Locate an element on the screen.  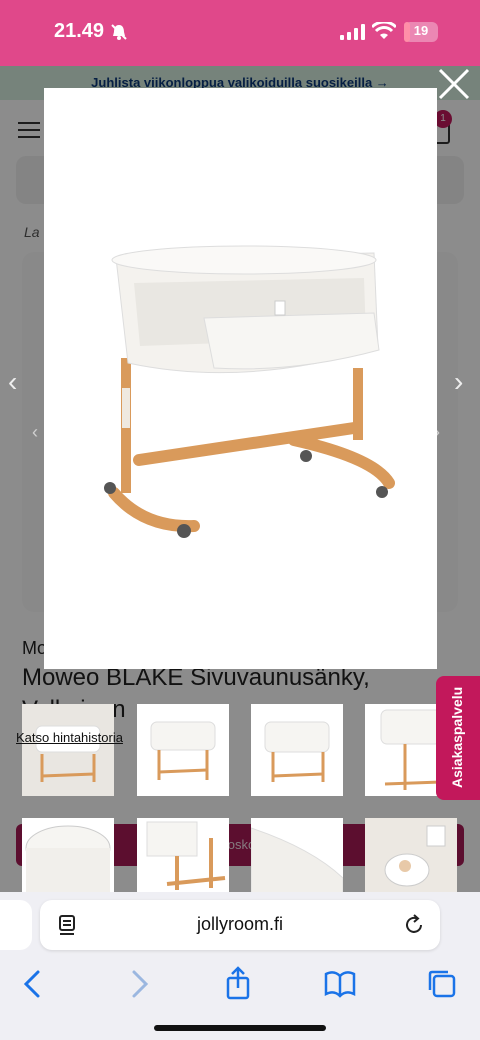
clock: 21.49 is located at coordinates (79, 31).